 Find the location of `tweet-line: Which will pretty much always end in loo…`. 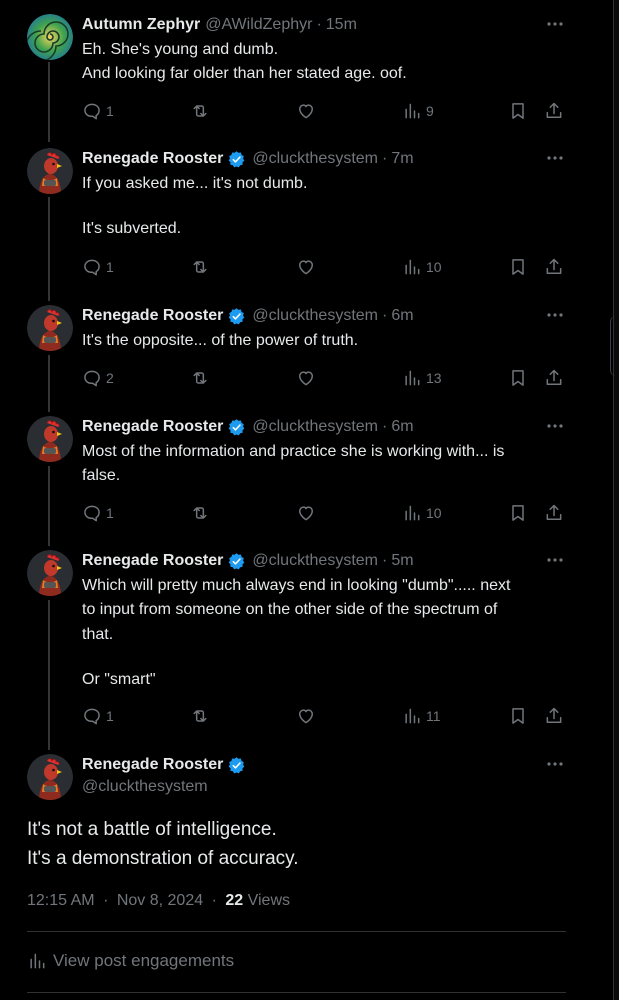

tweet-line: Which will pretty much always end in loo… is located at coordinates (296, 585).